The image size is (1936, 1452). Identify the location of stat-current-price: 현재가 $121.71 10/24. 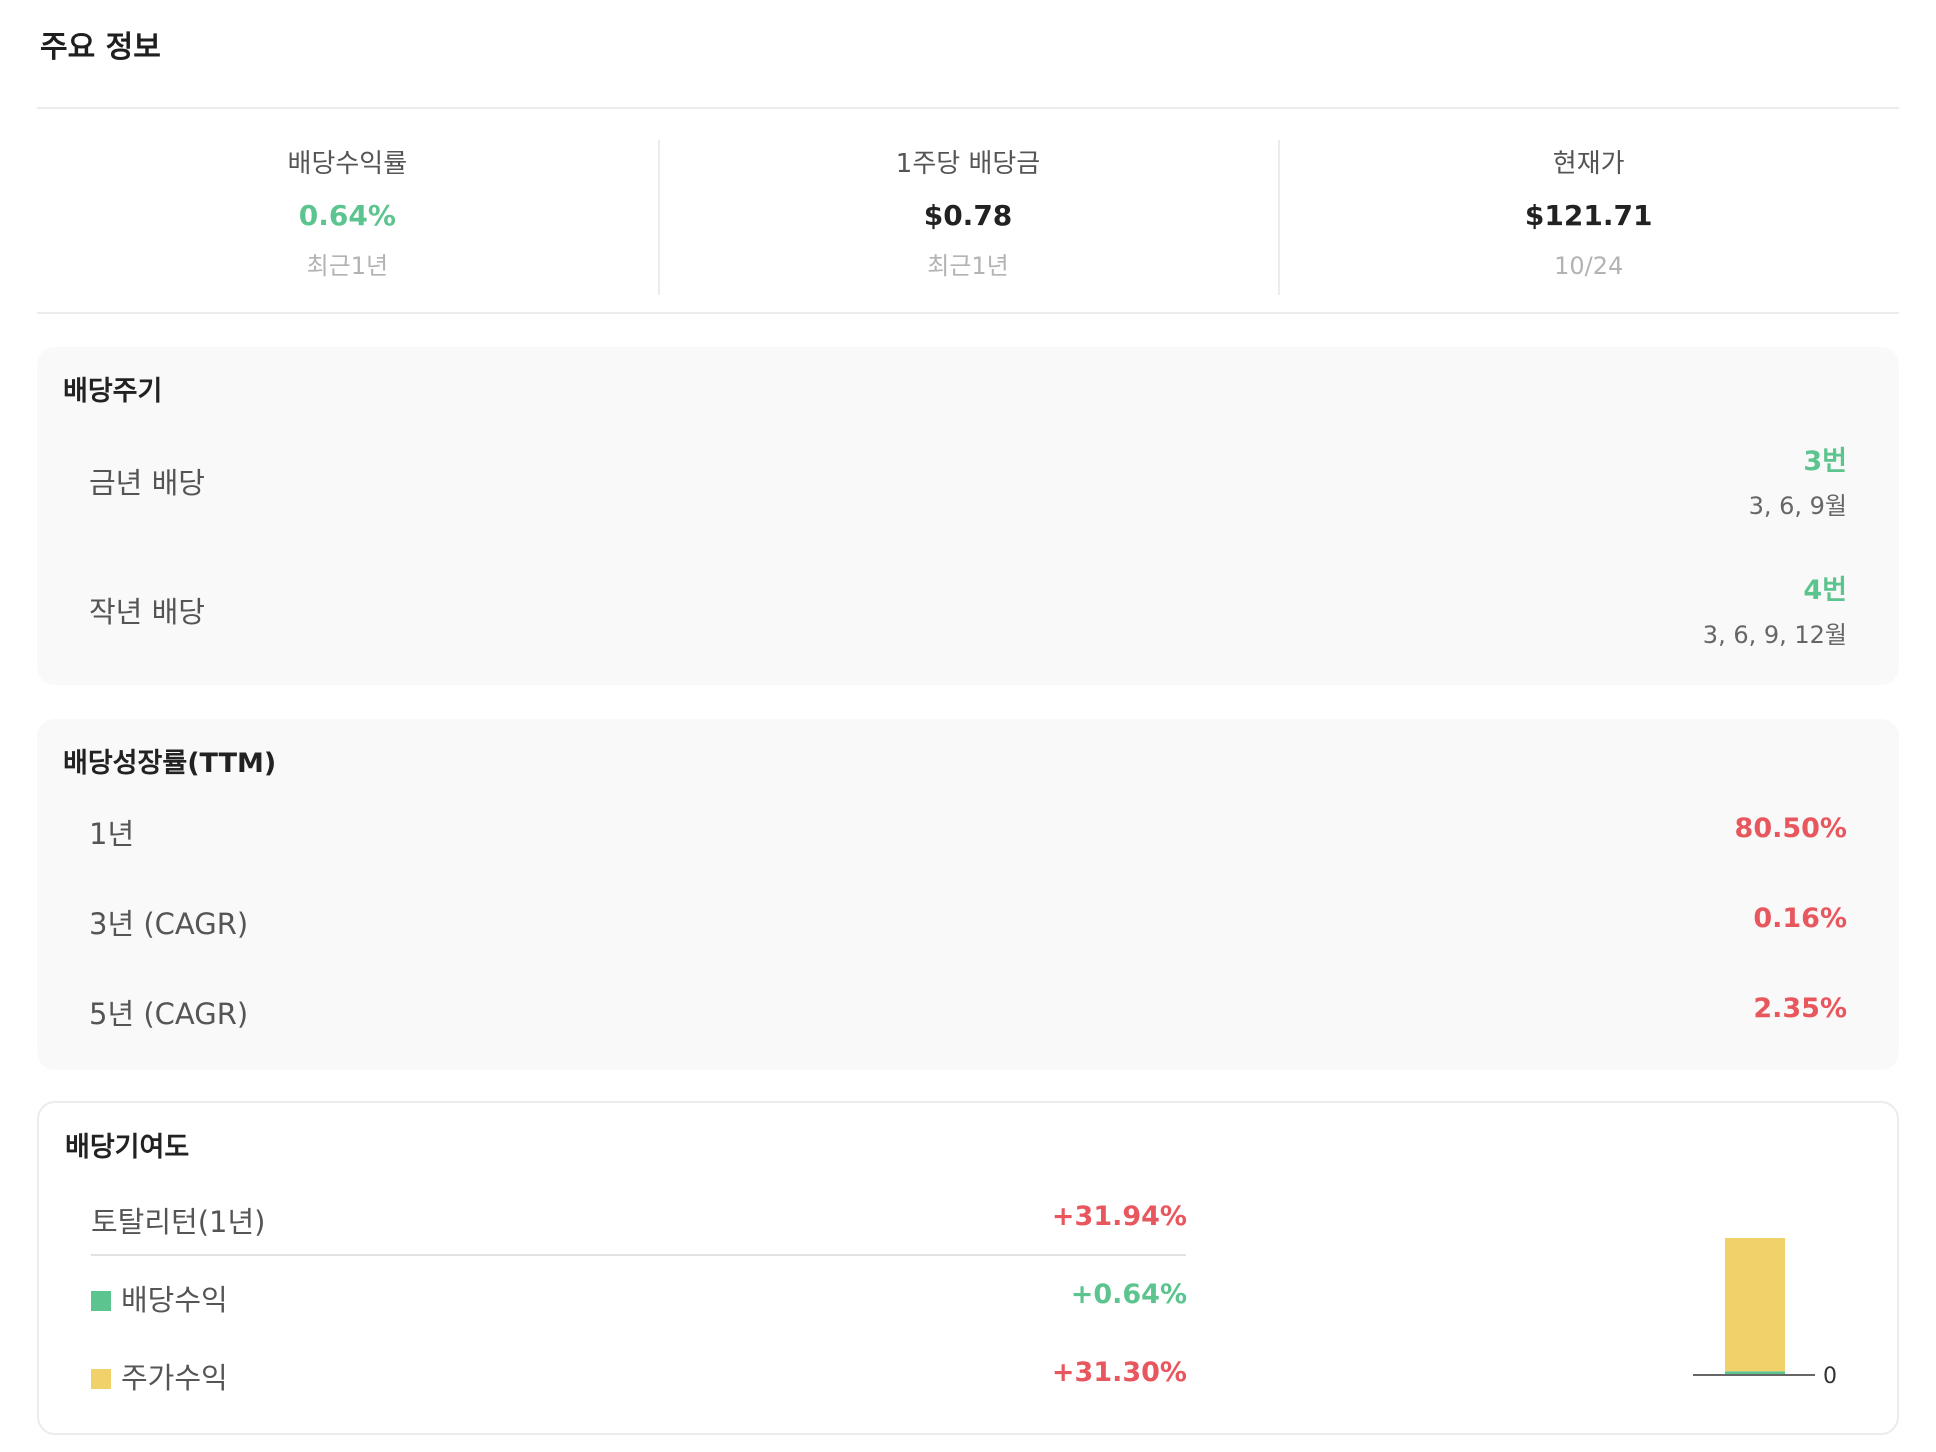
(1588, 217).